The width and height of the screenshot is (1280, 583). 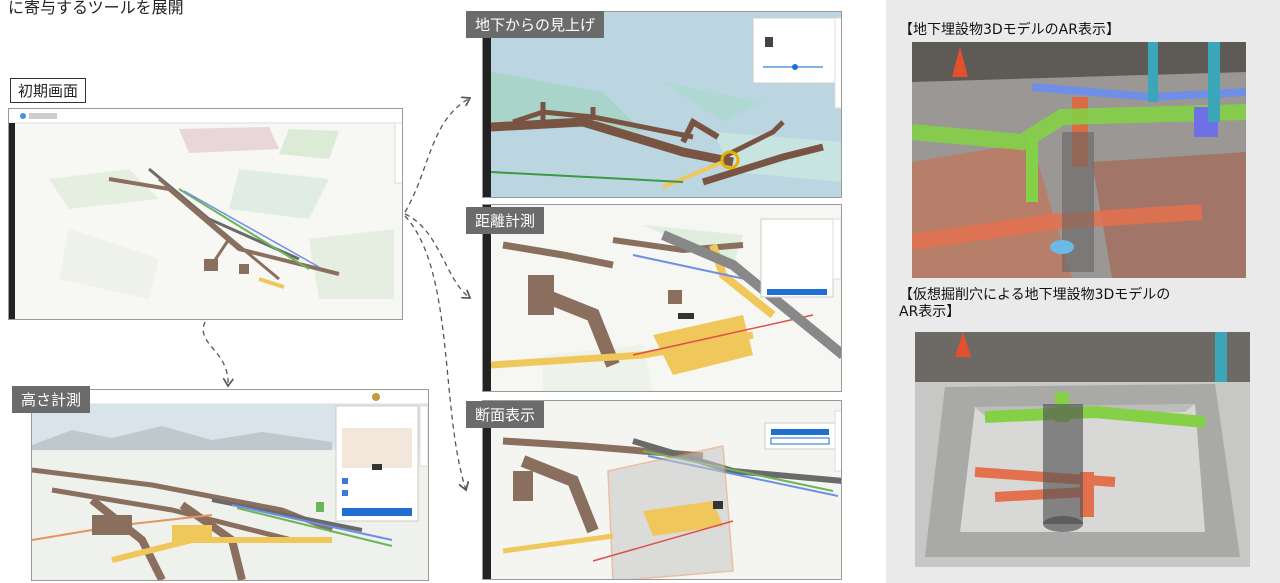 I want to click on label-look-up: 地下からの見上げ, so click(x=535, y=24).